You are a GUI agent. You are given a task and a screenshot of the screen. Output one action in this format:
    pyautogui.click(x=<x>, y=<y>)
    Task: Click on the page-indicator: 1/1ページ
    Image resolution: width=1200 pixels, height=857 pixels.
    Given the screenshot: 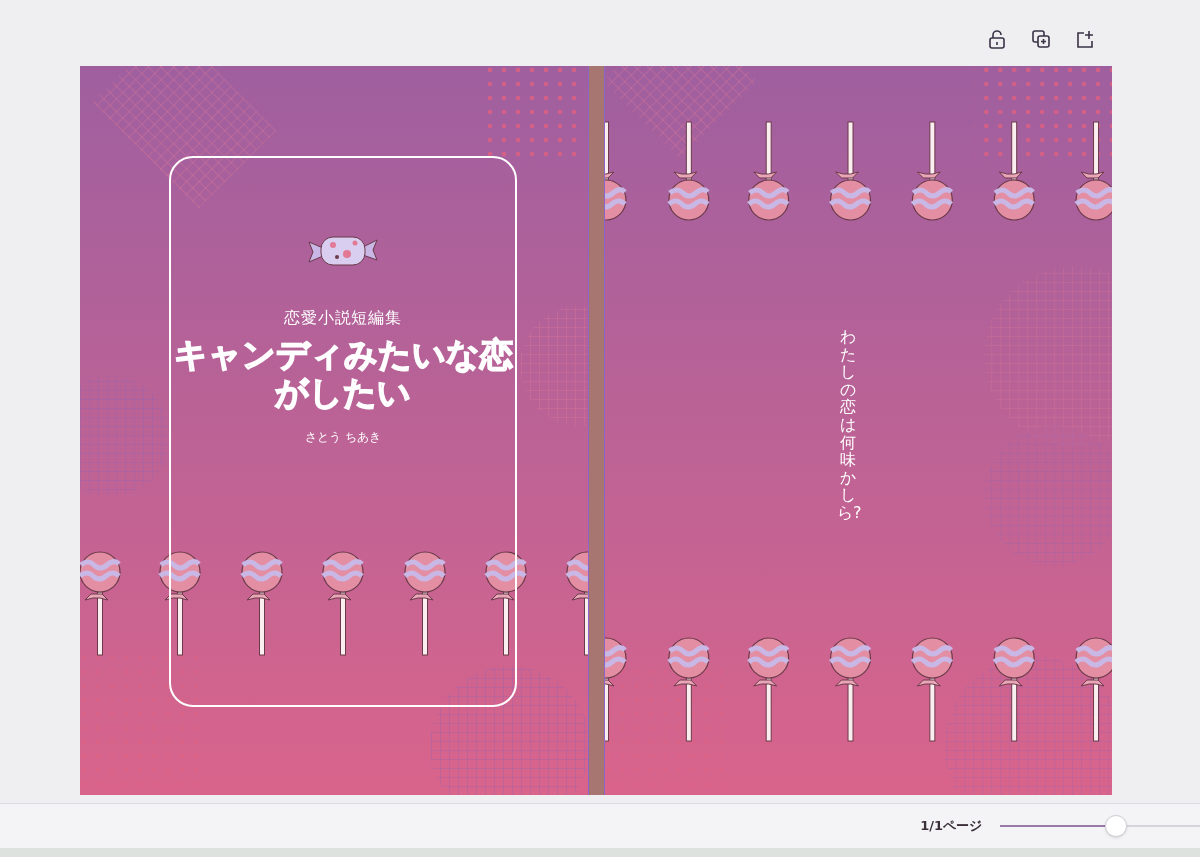 What is the action you would take?
    pyautogui.click(x=951, y=826)
    